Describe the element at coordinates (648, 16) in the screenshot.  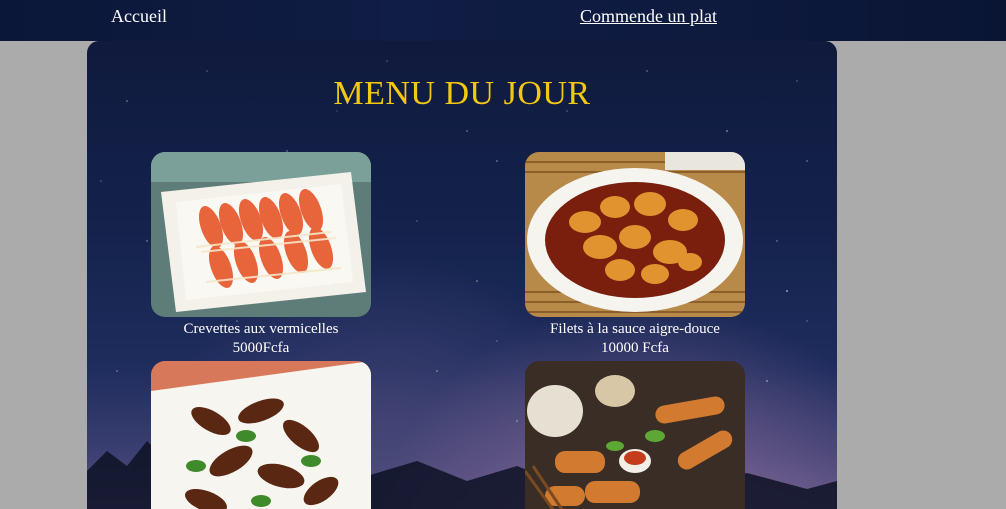
I see `nav-order-dish-link: Commende un plat` at that location.